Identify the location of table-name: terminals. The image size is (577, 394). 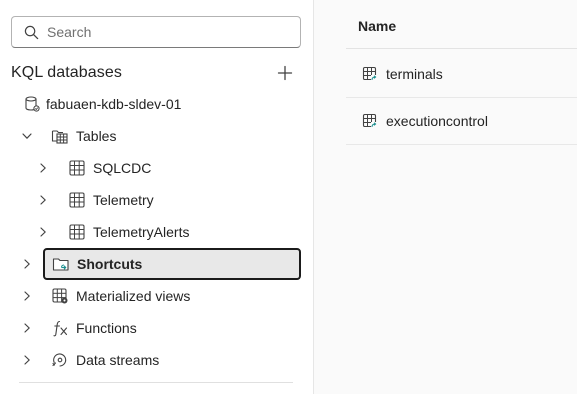
(414, 74).